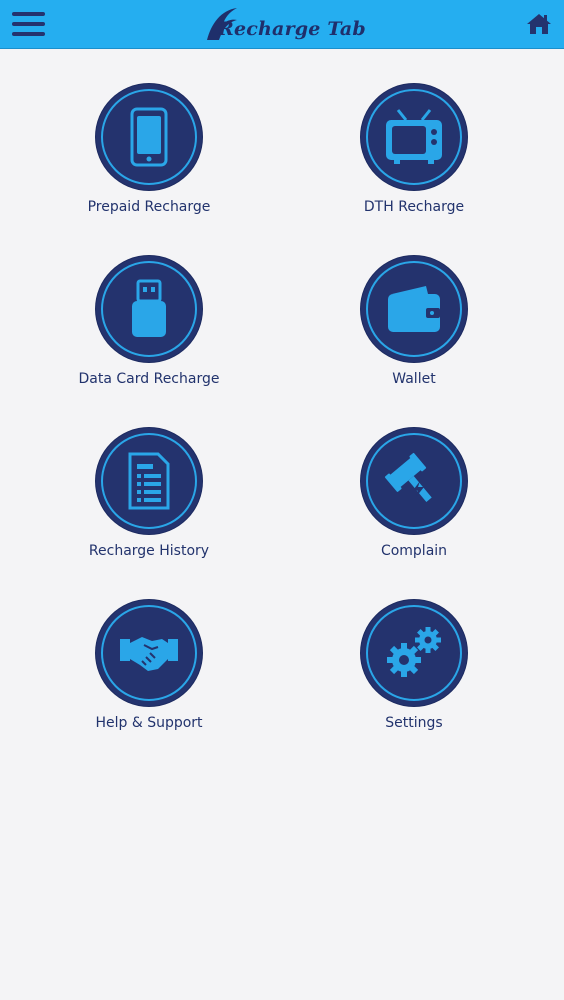 Image resolution: width=564 pixels, height=1000 pixels. Describe the element at coordinates (408, 477) in the screenshot. I see `gavel-icon` at that location.